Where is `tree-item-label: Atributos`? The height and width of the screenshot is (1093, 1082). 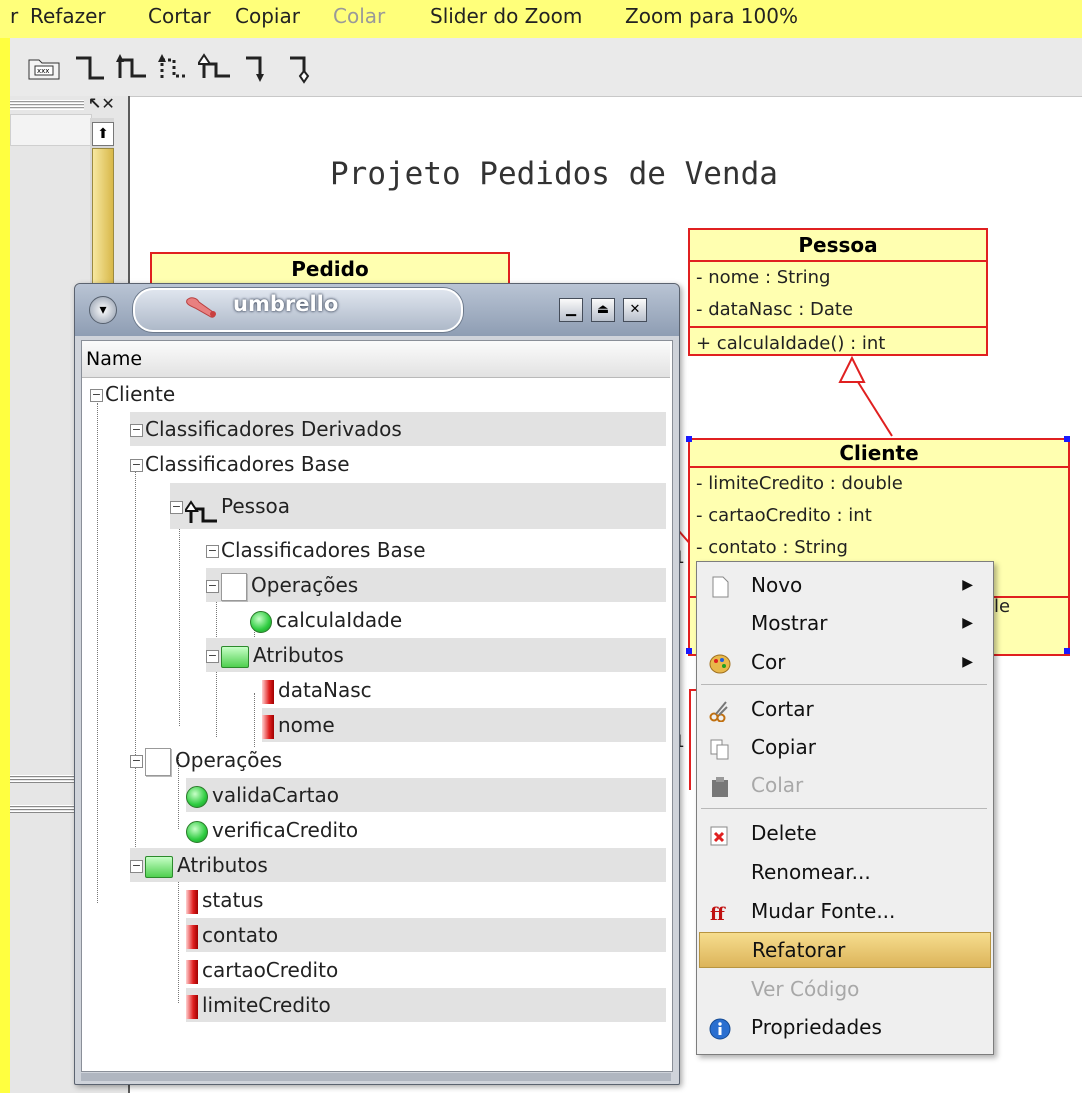
tree-item-label: Atributos is located at coordinates (298, 655).